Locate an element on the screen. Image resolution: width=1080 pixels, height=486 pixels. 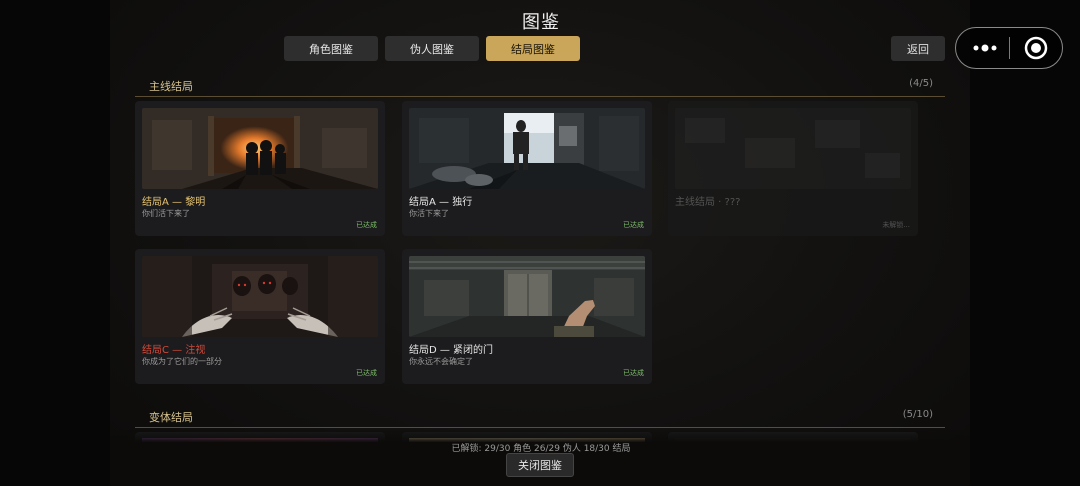
ending-art-dawn is located at coordinates (260, 148).